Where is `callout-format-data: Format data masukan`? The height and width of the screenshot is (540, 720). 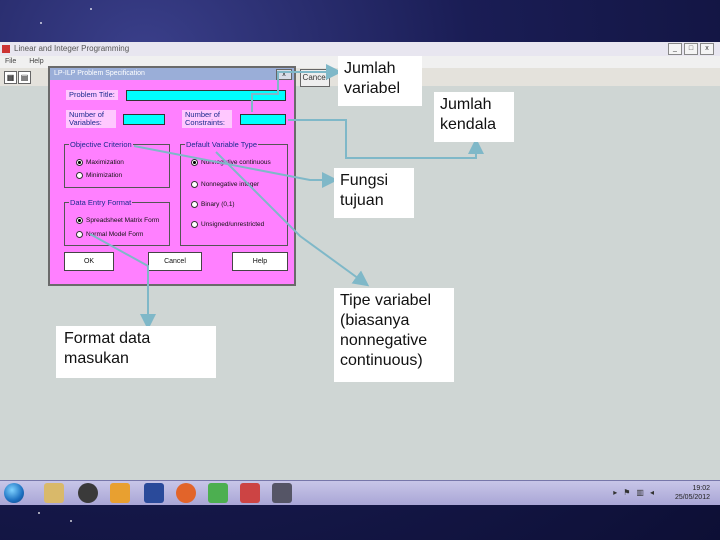 callout-format-data: Format data masukan is located at coordinates (136, 352).